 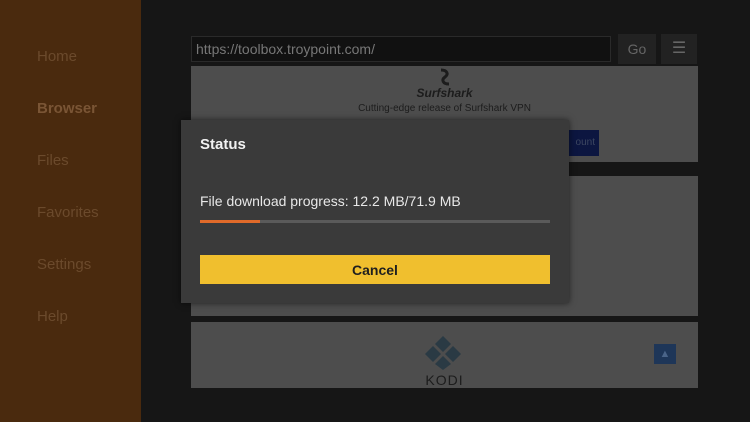 I want to click on progress-bar, so click(x=375, y=221).